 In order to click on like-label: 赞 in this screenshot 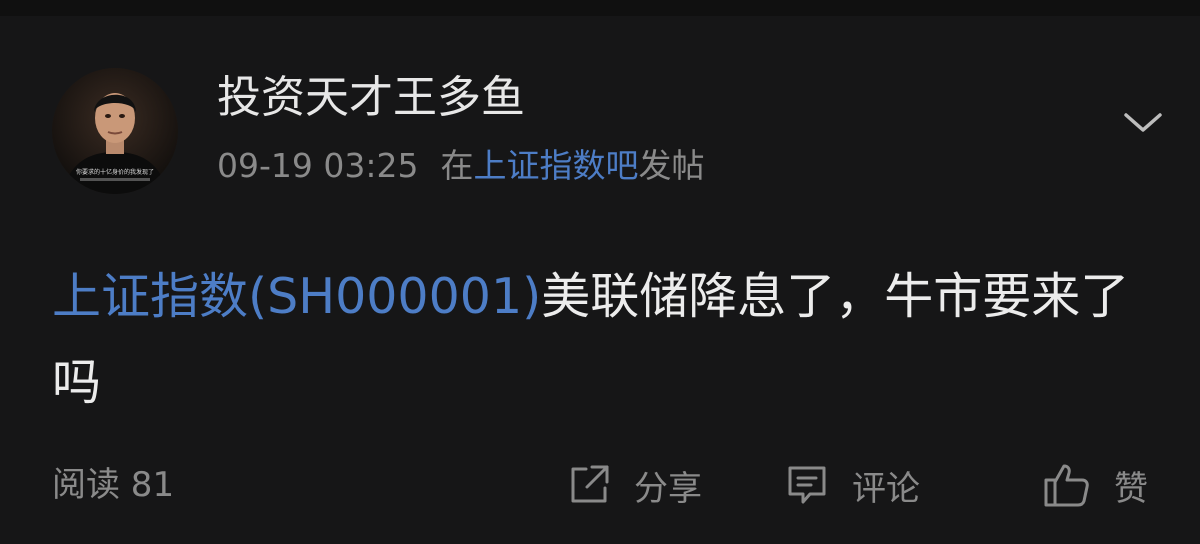, I will do `click(1131, 488)`.